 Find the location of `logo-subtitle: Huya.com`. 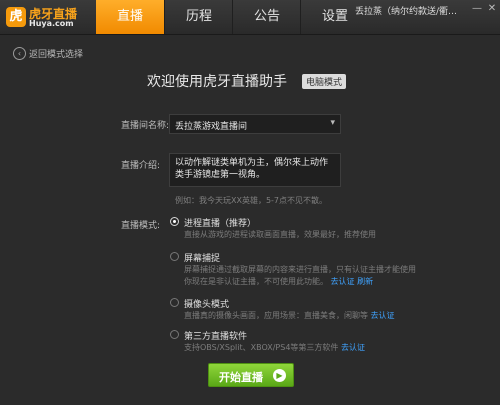

logo-subtitle: Huya.com is located at coordinates (51, 23).